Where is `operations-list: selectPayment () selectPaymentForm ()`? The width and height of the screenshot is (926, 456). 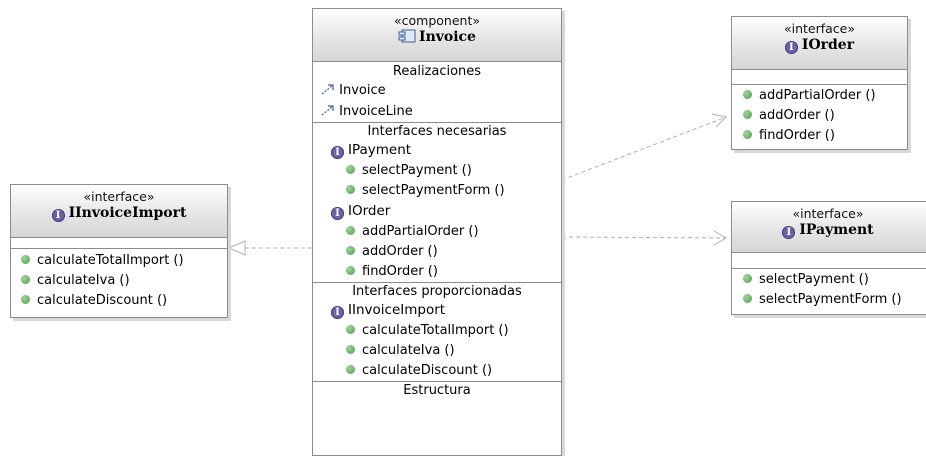 operations-list: selectPayment () selectPaymentForm () is located at coordinates (829, 289).